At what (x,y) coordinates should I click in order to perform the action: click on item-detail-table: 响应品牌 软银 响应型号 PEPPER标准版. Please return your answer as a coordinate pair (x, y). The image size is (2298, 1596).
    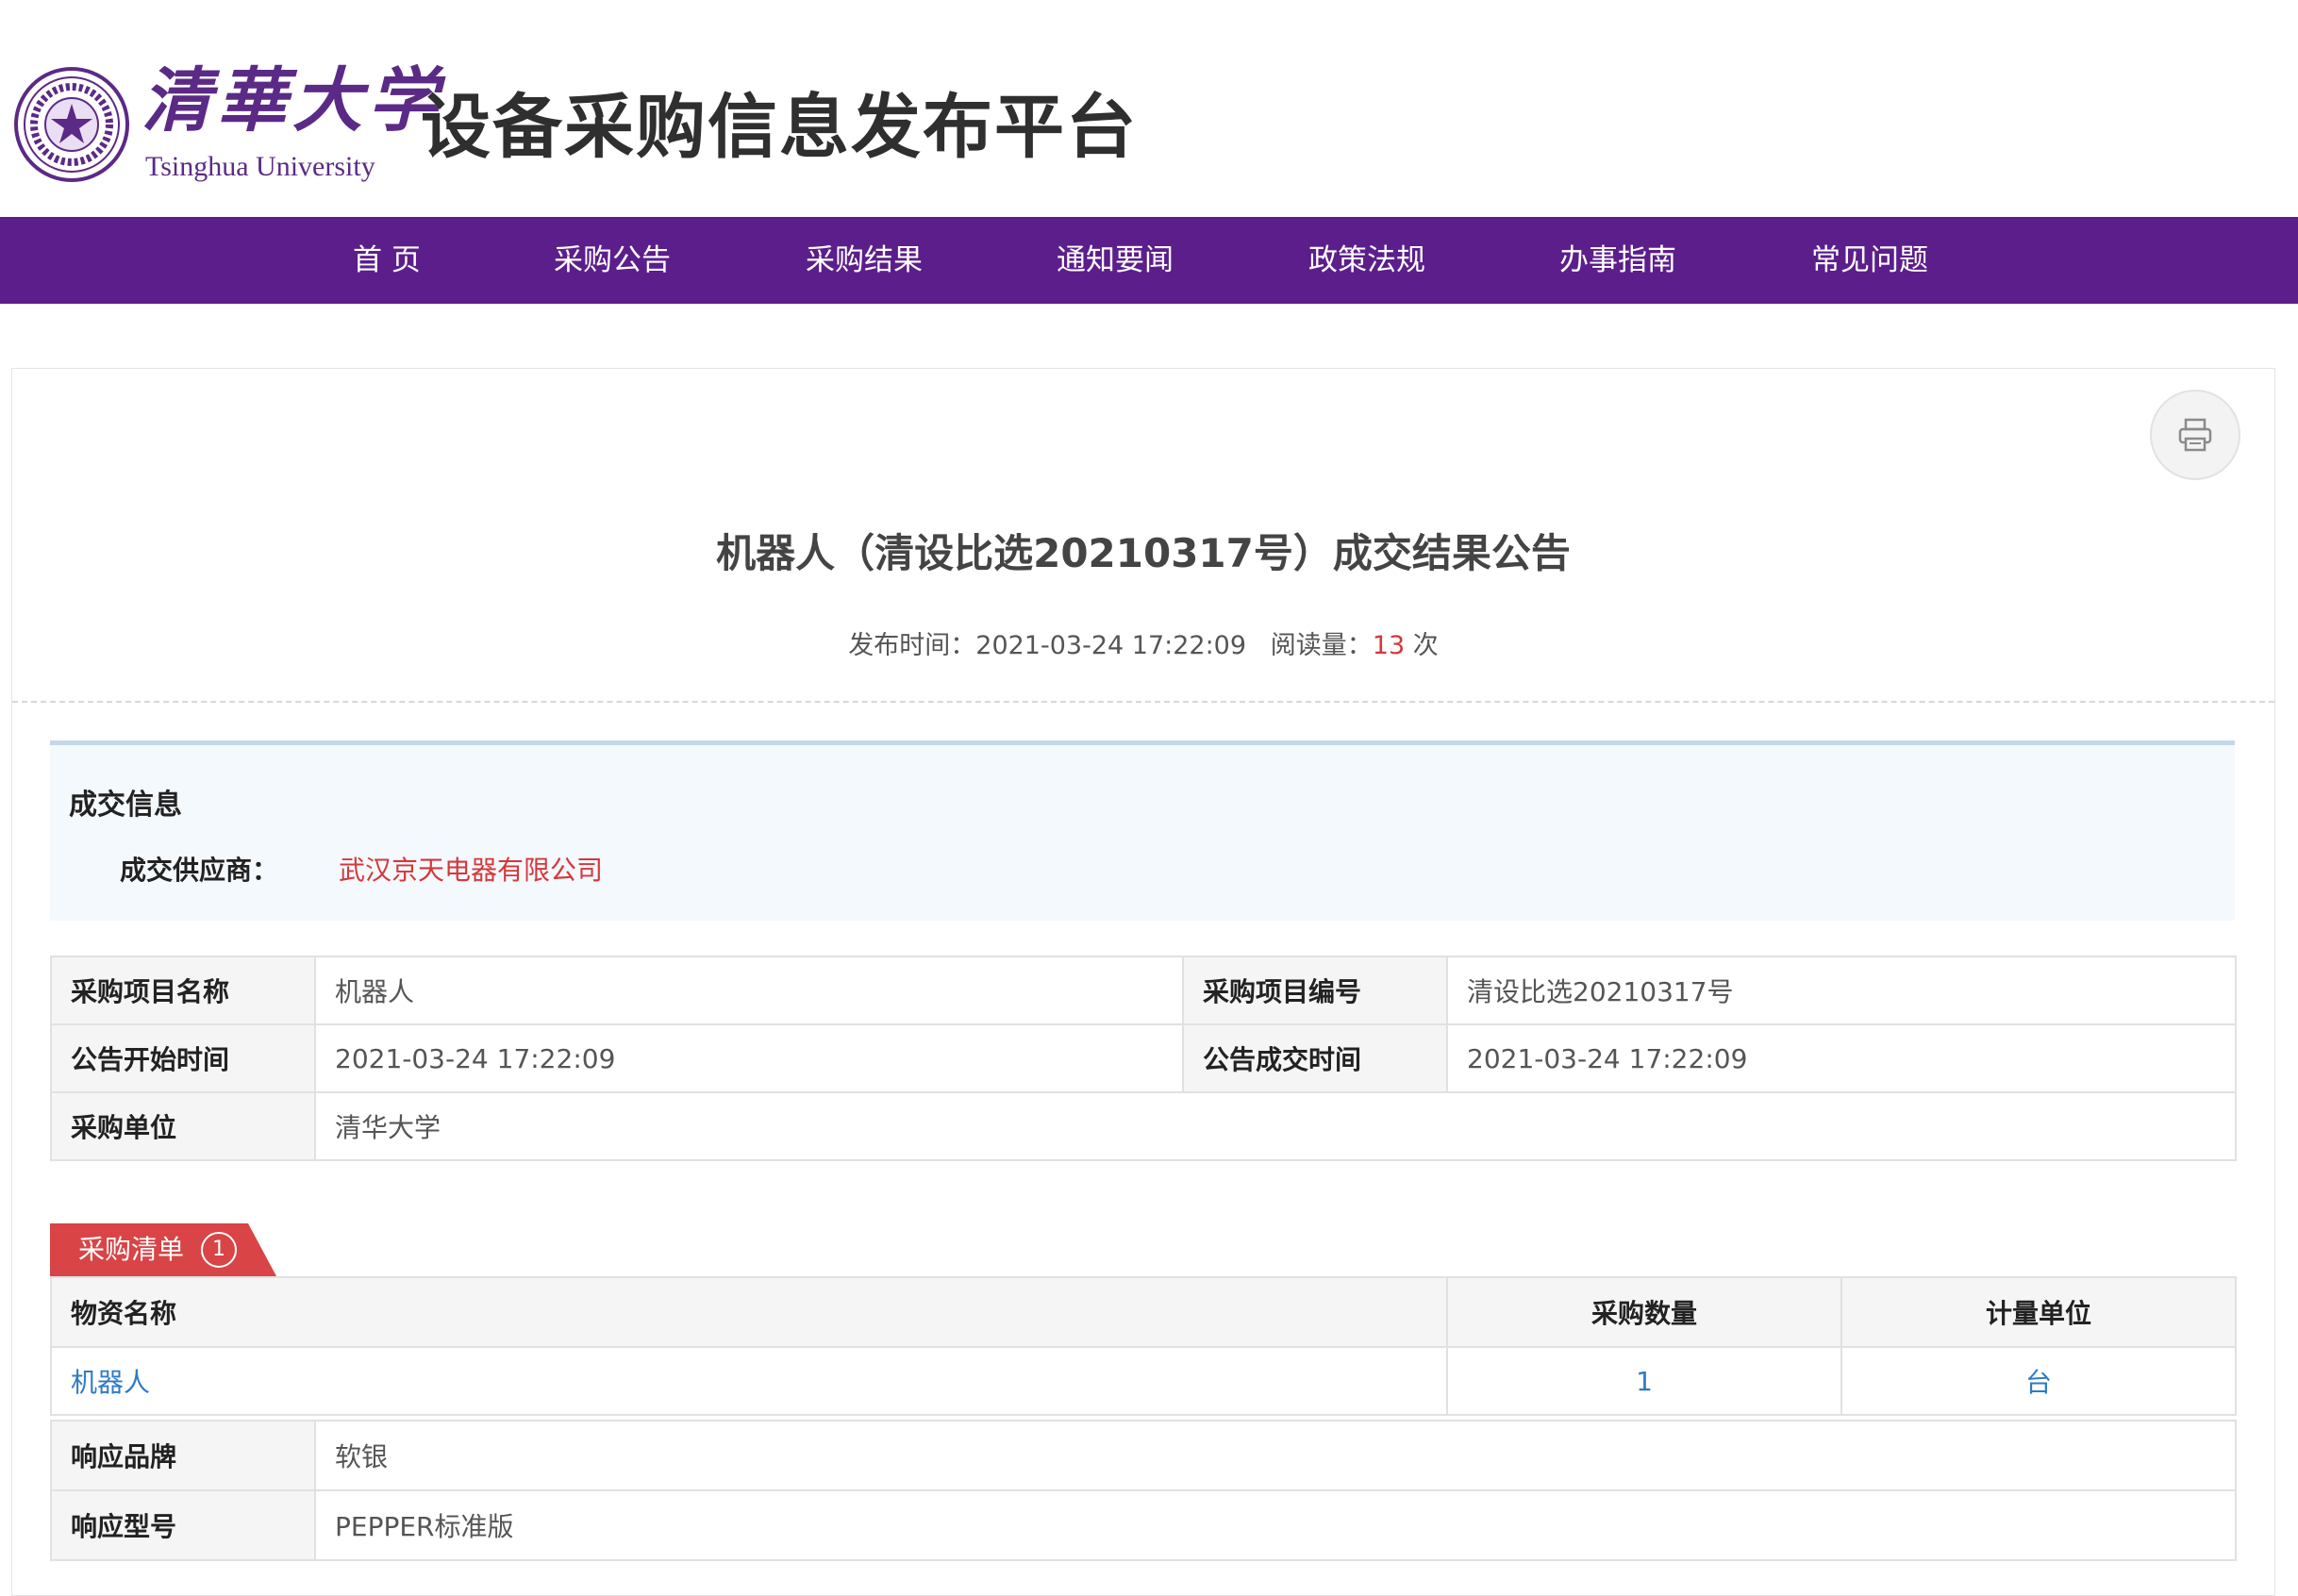
    Looking at the image, I should click on (1143, 1490).